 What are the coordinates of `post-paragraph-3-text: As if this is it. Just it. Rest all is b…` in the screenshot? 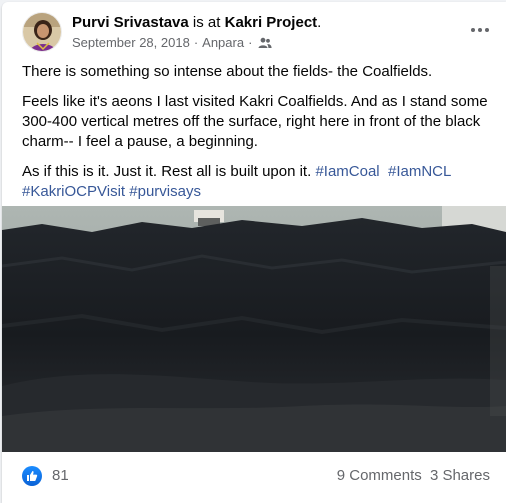 It's located at (169, 171).